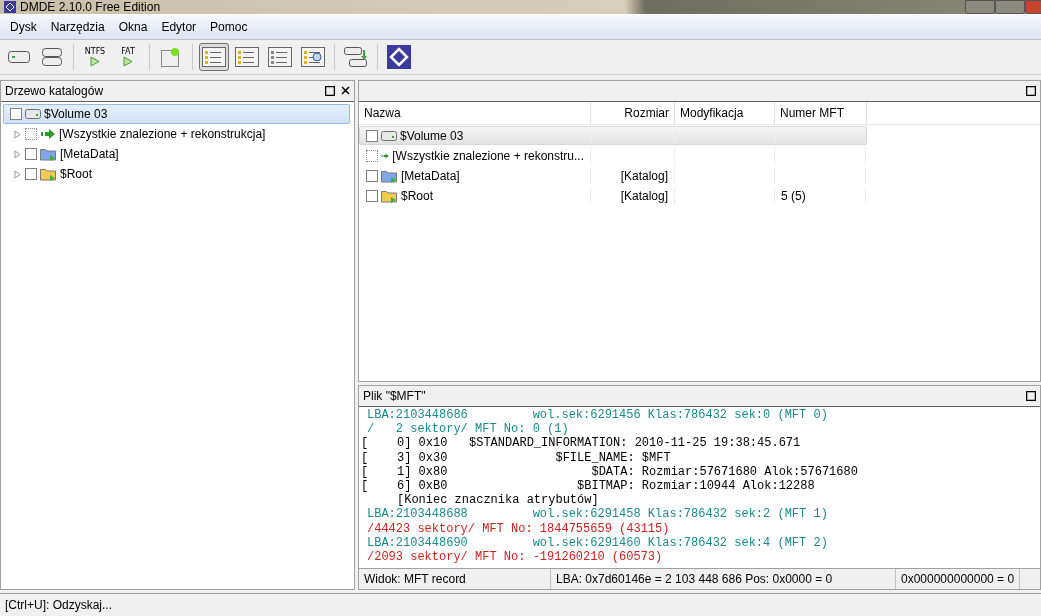  What do you see at coordinates (54, 91) in the screenshot?
I see `panel-title: Drzewo katalogów` at bounding box center [54, 91].